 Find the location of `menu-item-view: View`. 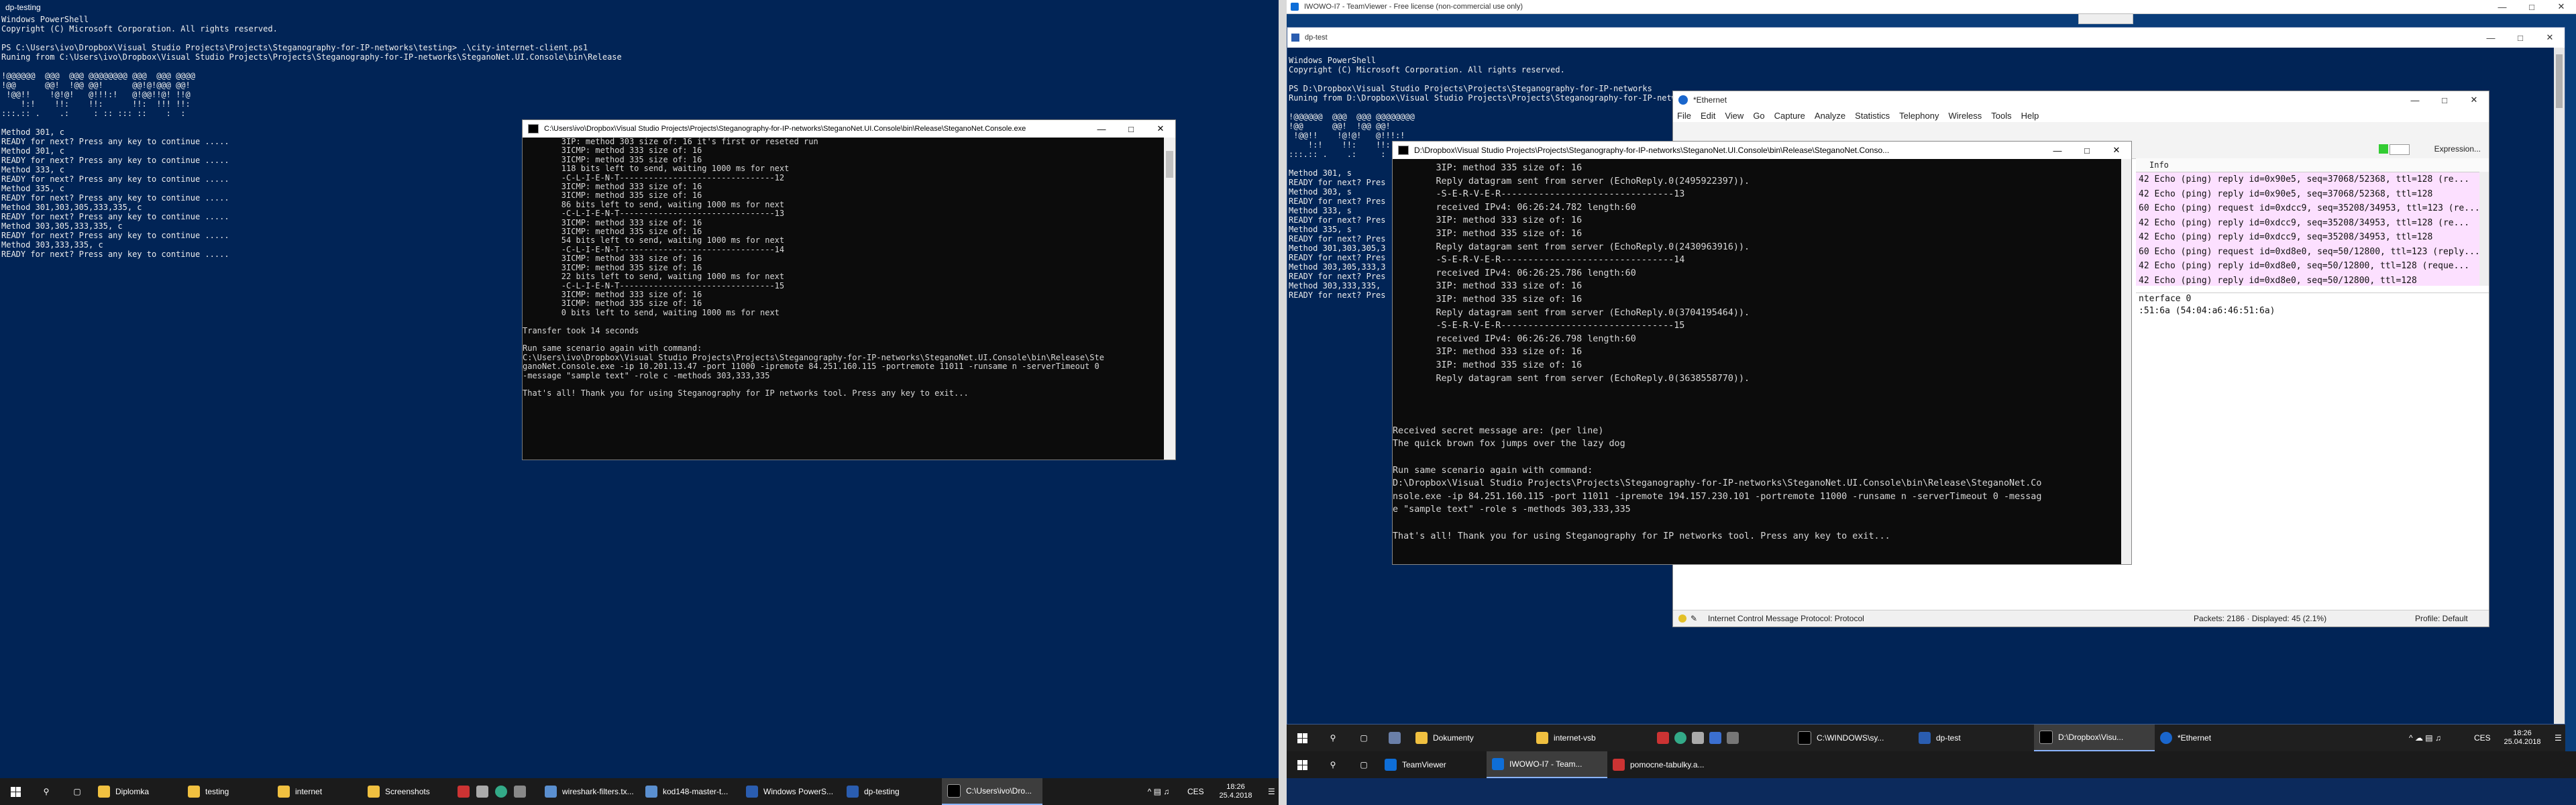

menu-item-view: View is located at coordinates (1734, 116).